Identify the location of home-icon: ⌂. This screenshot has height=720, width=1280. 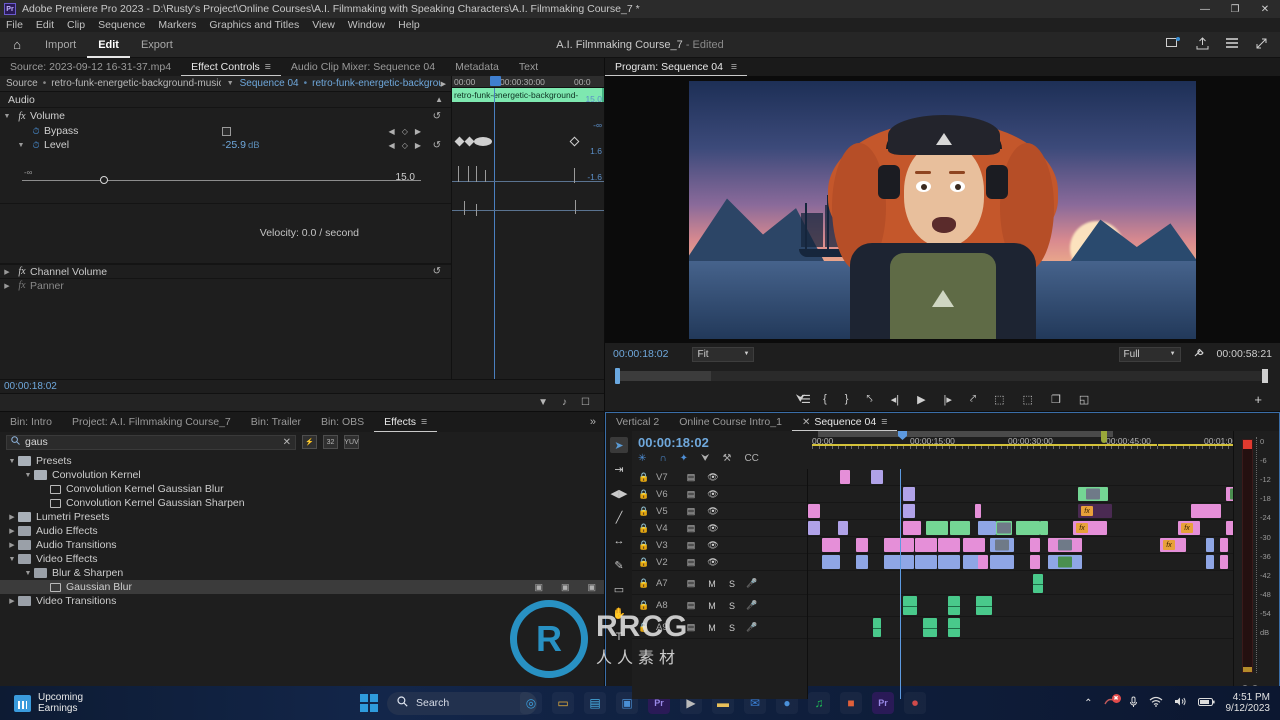
(17, 44).